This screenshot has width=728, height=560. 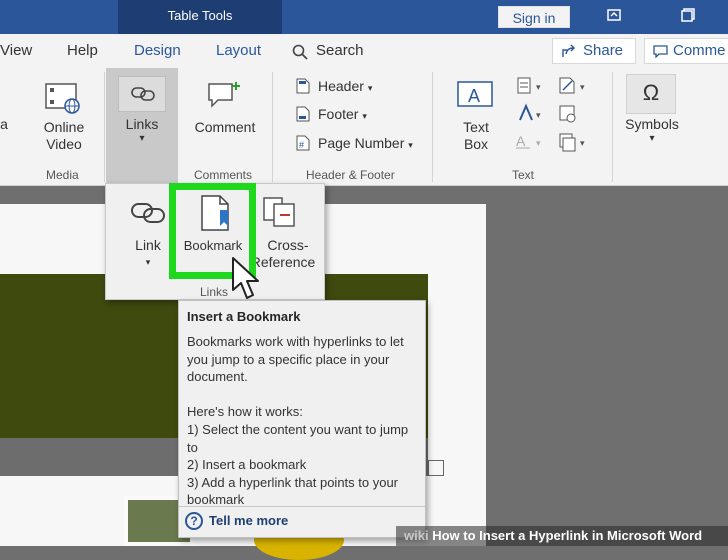 What do you see at coordinates (614, 15) in the screenshot?
I see `restore-icon` at bounding box center [614, 15].